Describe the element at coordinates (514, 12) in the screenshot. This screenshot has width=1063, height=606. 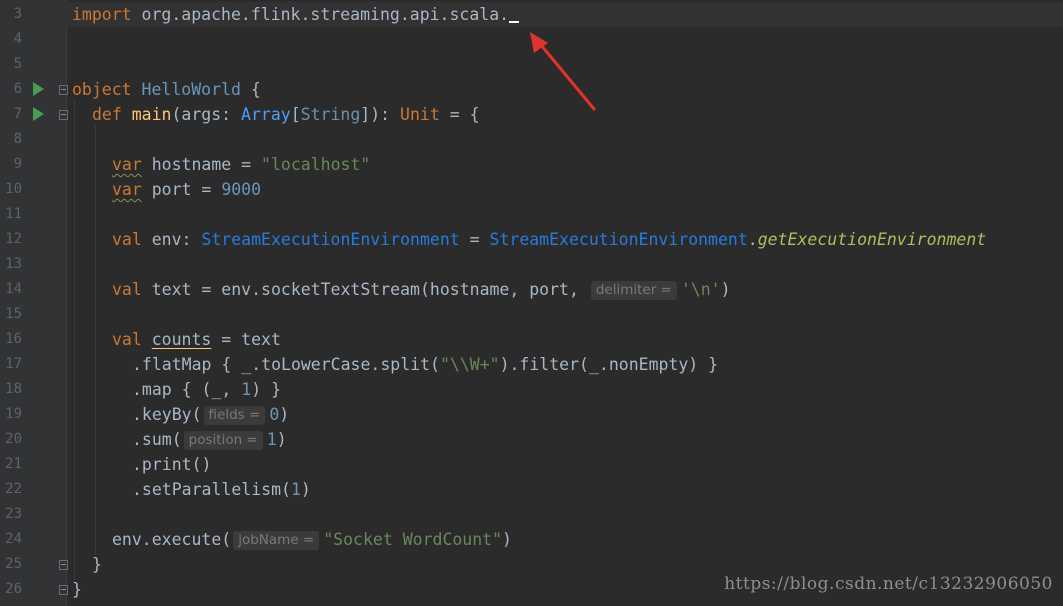
I see `text-cursor` at that location.